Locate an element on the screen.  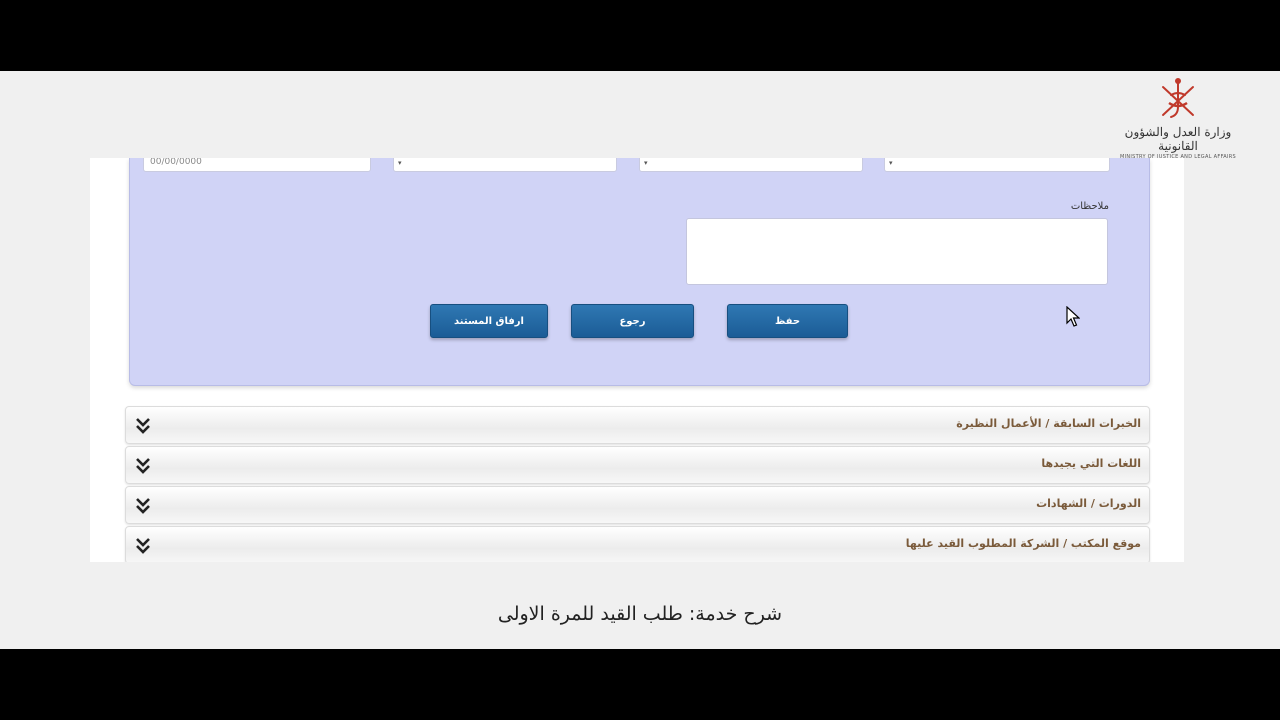
section-title: موقع المكتب / الشركة المطلوب القيد عليها is located at coordinates (1023, 543).